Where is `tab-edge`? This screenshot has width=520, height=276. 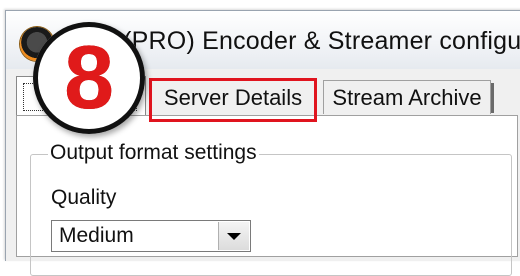 tab-edge is located at coordinates (492, 98).